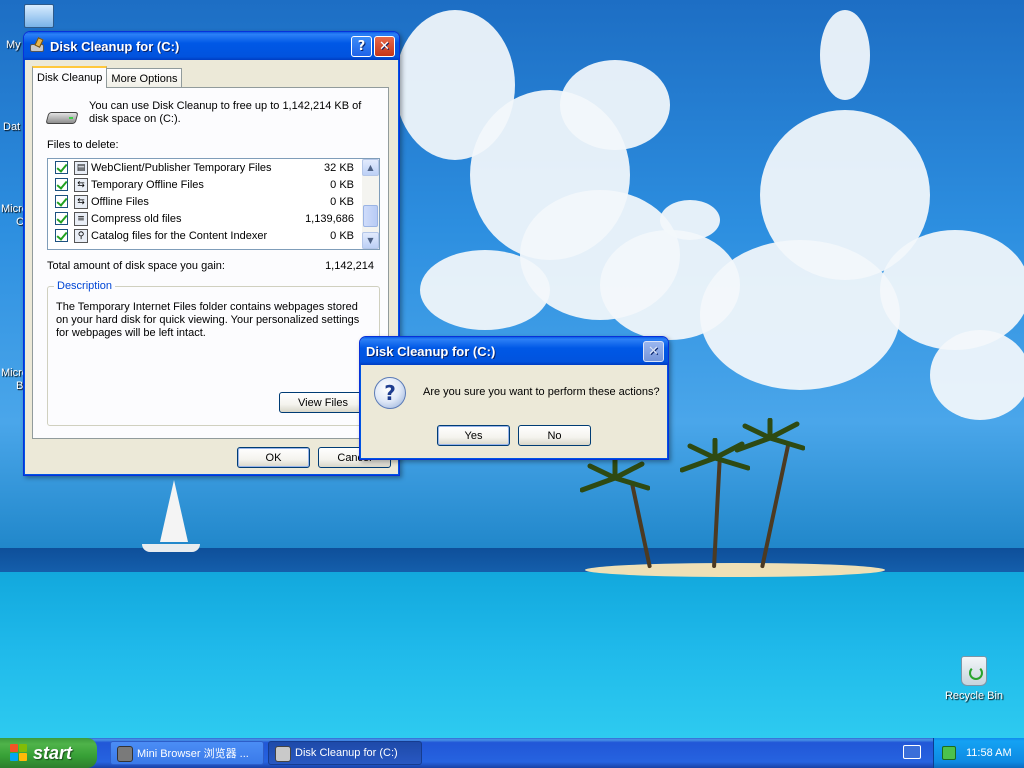  Describe the element at coordinates (205, 184) in the screenshot. I see `list-item: ⇆ Temporary Offline Files 0 KB` at that location.